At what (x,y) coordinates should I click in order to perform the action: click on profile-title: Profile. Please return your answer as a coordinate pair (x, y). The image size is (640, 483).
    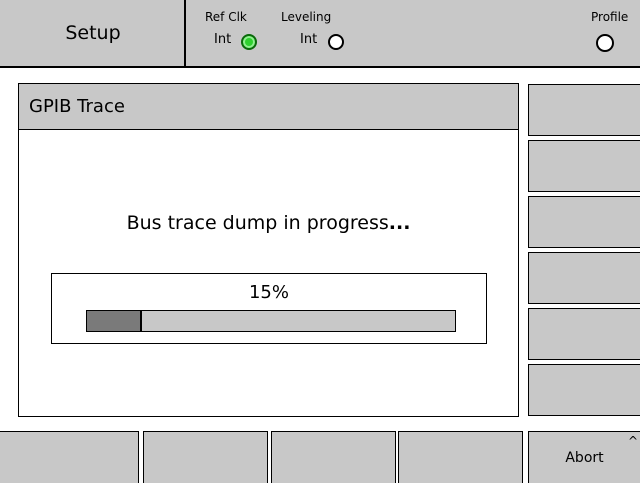
    Looking at the image, I should click on (610, 17).